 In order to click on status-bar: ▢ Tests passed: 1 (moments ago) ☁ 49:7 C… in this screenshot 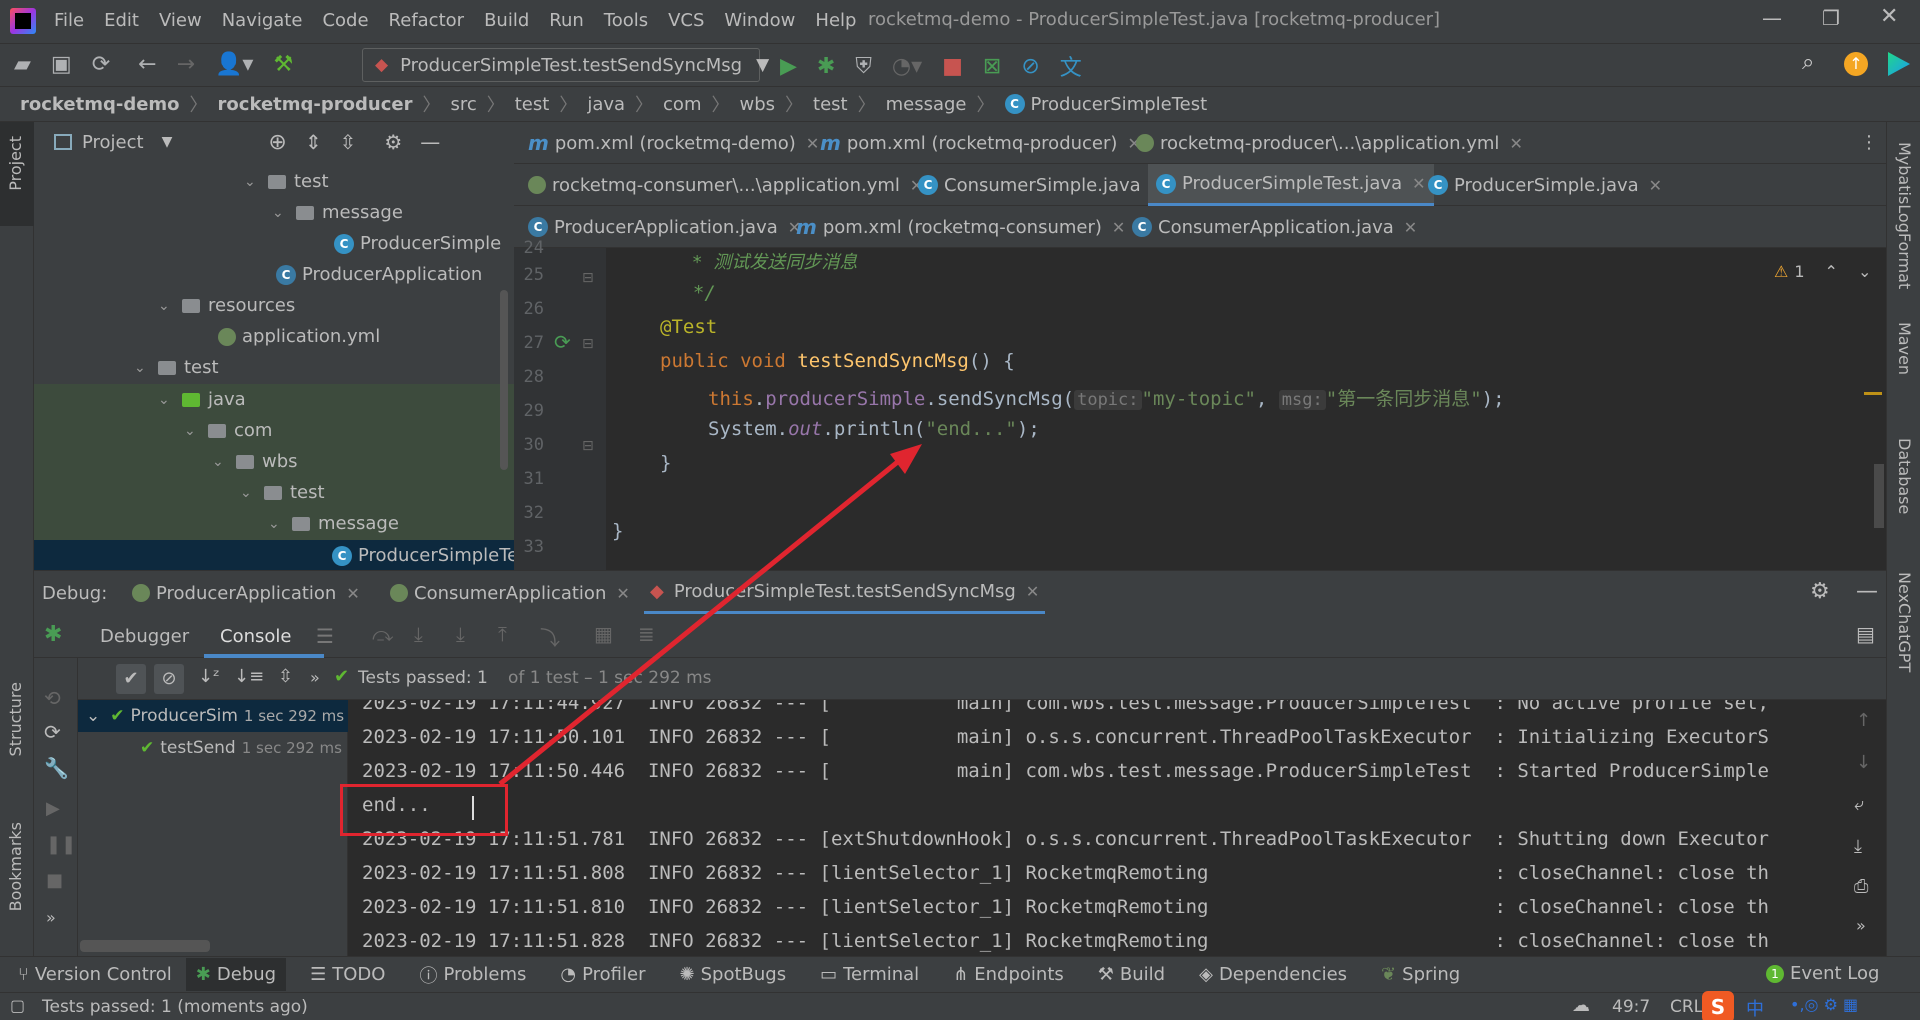, I will do `click(960, 1005)`.